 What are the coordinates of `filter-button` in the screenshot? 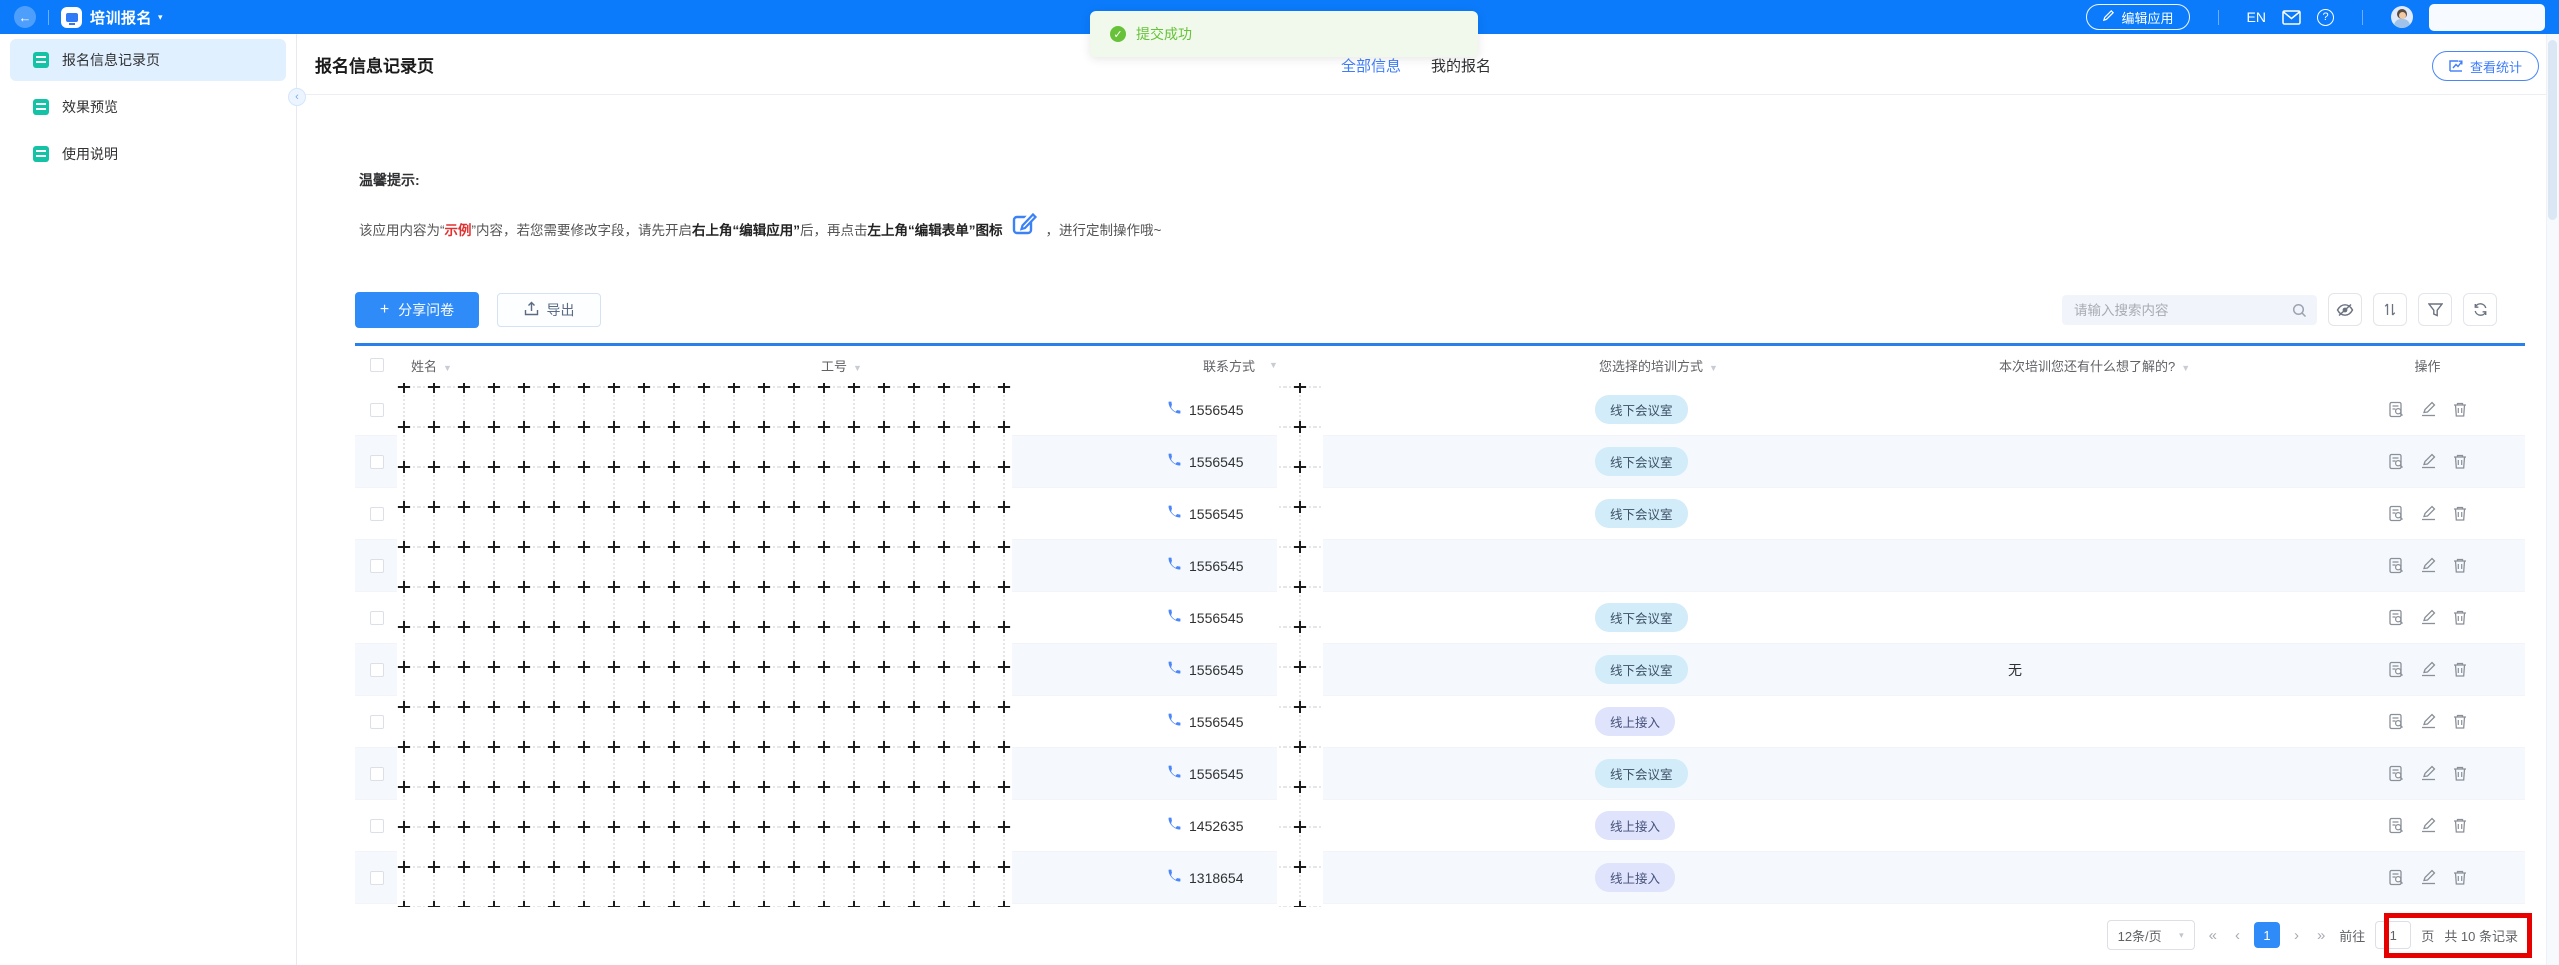 It's located at (2435, 309).